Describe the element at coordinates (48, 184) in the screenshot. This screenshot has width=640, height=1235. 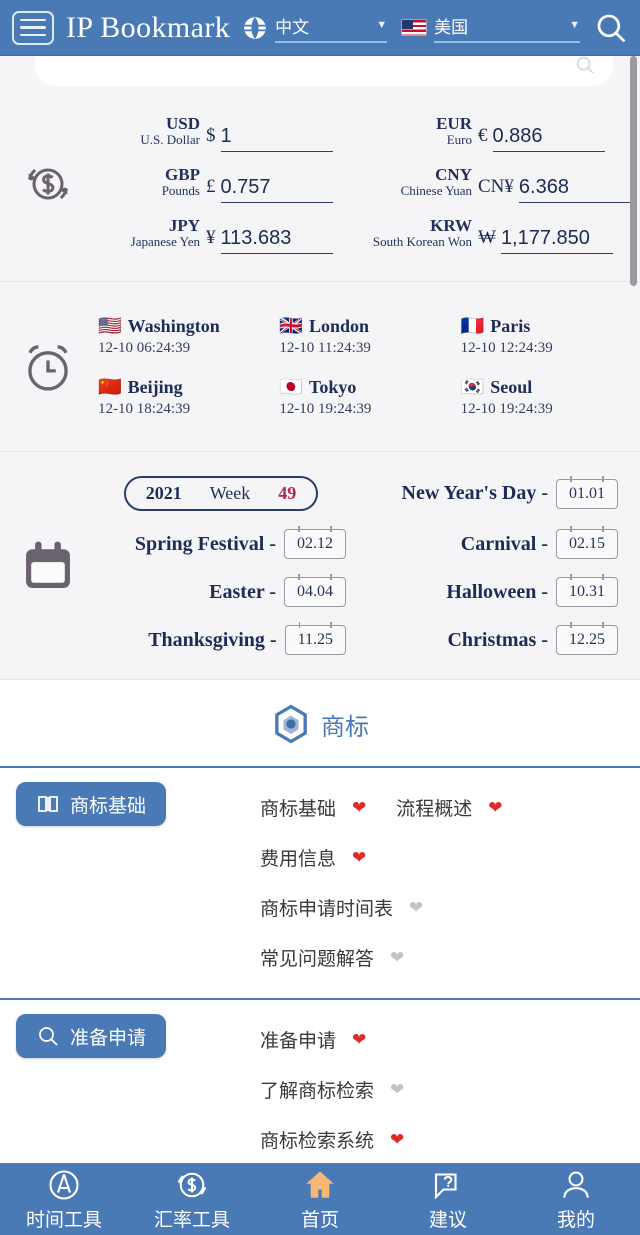
I see `currency-exchange-icon` at that location.